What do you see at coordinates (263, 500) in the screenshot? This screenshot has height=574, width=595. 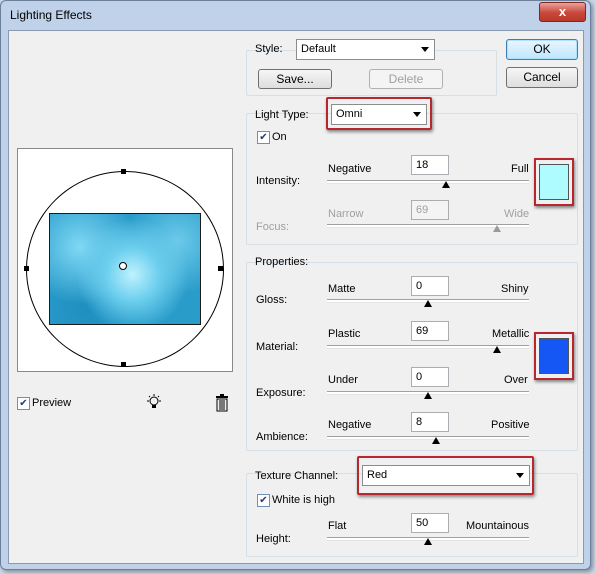 I see `white-is-high-checkbox: ✔` at bounding box center [263, 500].